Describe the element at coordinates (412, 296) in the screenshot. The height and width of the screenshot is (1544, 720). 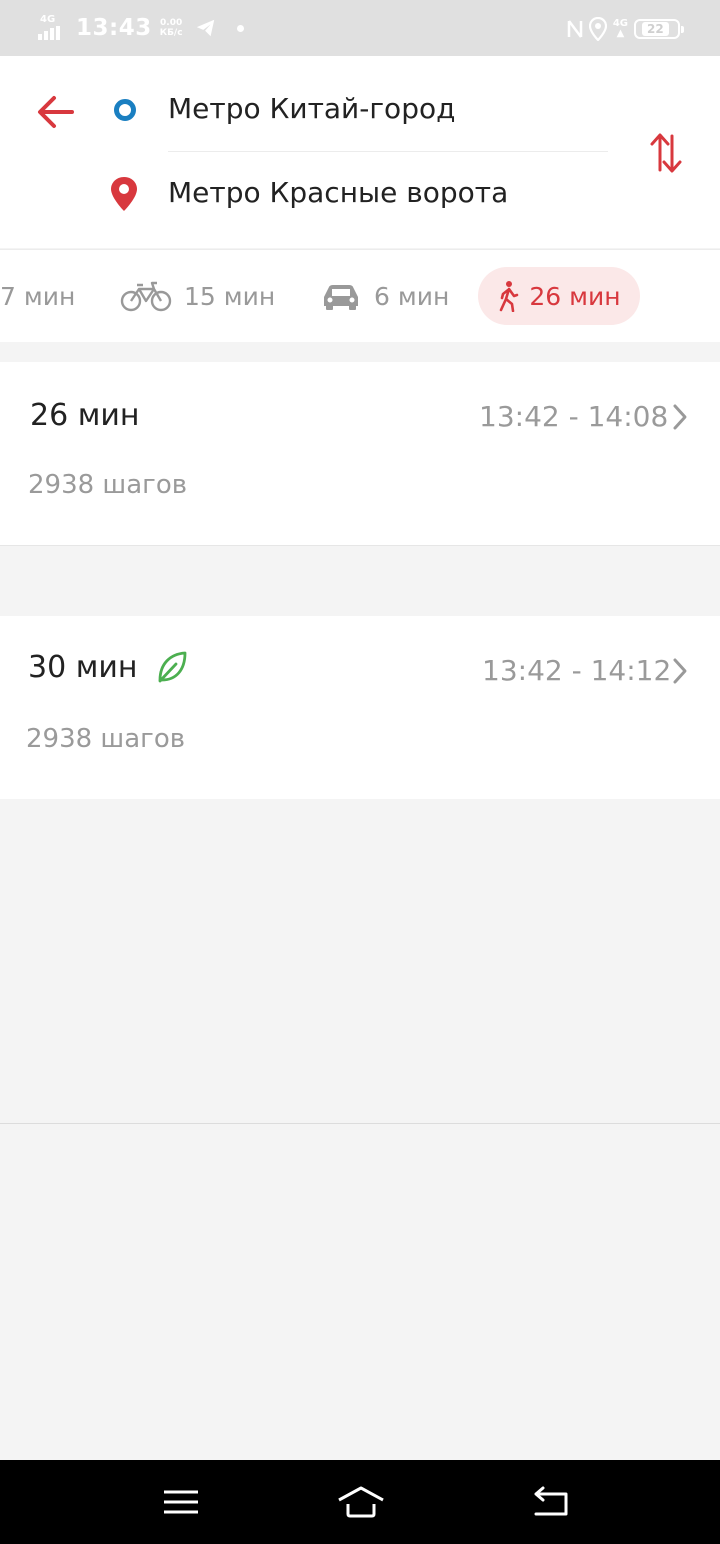
I see `tab-car-label: 6 мин` at that location.